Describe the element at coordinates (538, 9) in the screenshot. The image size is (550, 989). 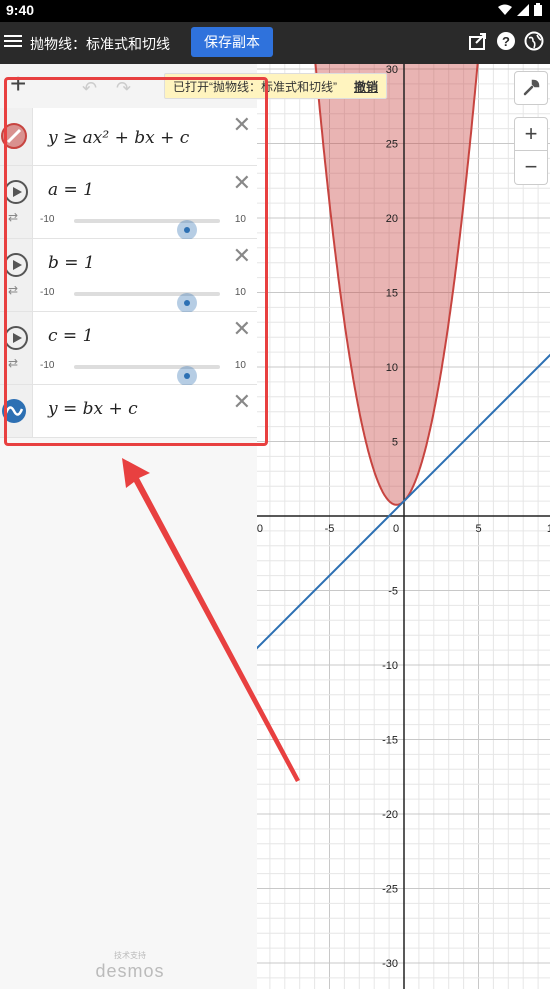
I see `battery-icon` at that location.